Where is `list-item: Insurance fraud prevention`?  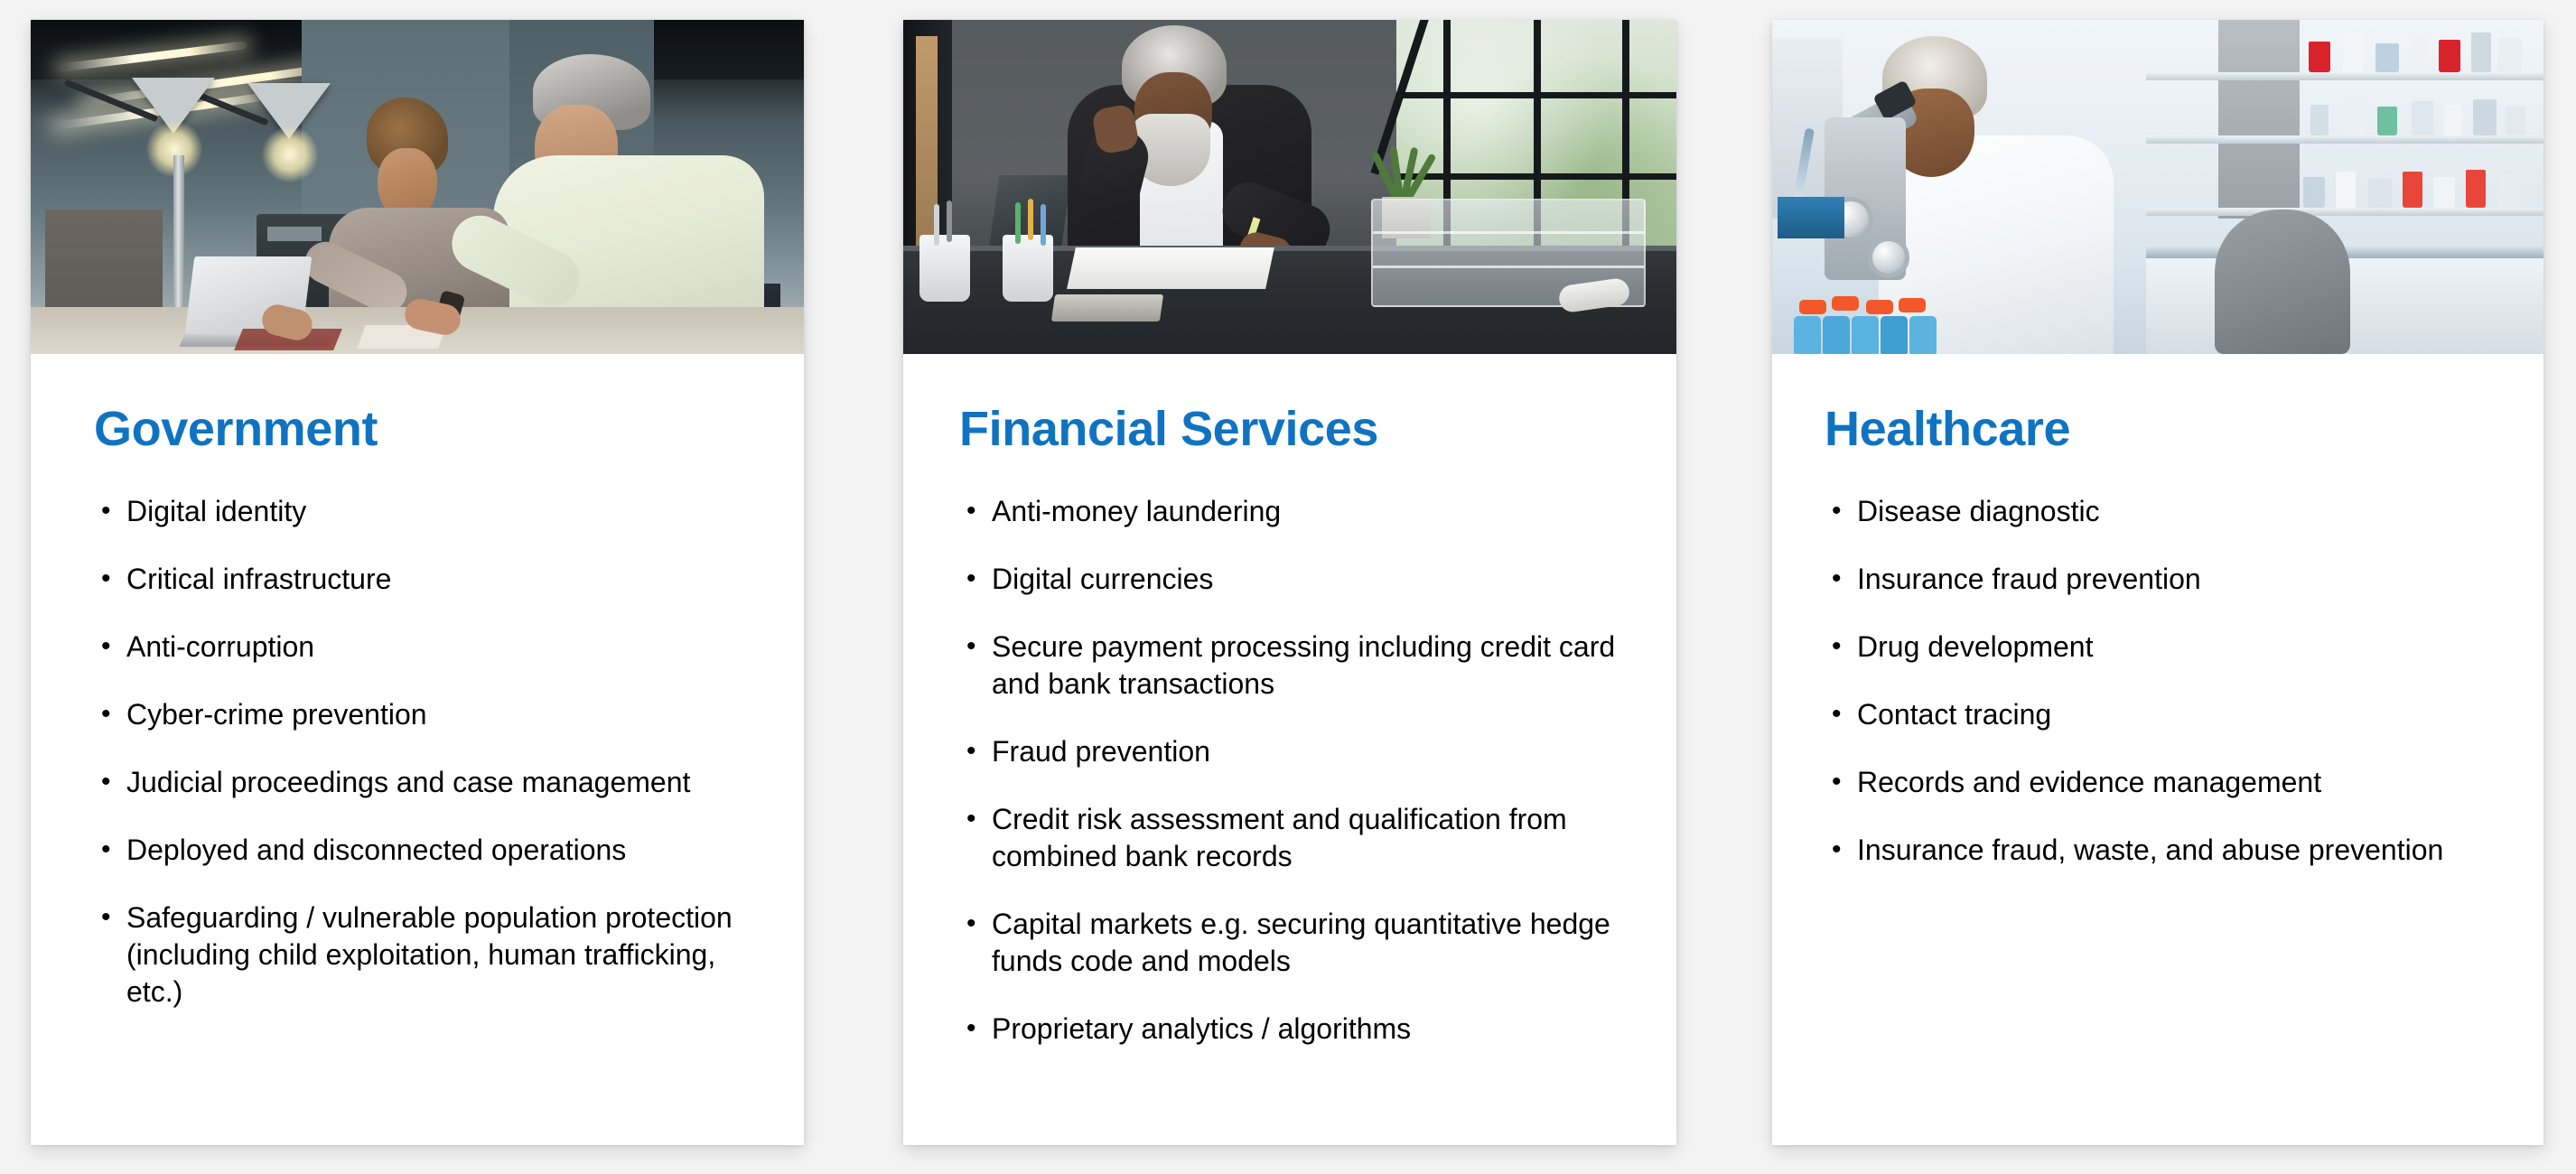 list-item: Insurance fraud prevention is located at coordinates (2163, 579).